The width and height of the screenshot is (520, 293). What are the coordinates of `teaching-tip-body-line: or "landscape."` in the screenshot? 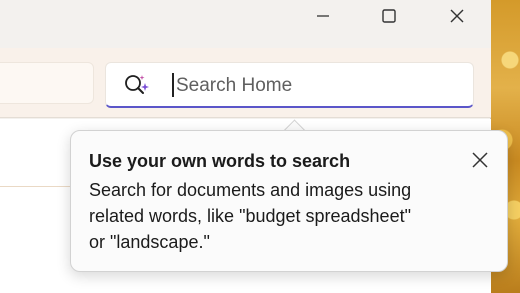 It's located at (149, 242).